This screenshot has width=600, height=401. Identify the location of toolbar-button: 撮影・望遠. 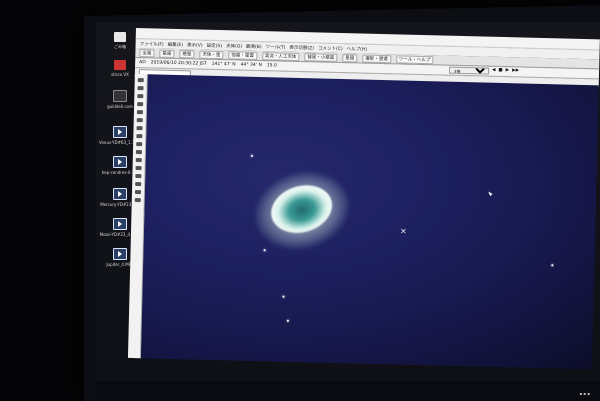
(376, 58).